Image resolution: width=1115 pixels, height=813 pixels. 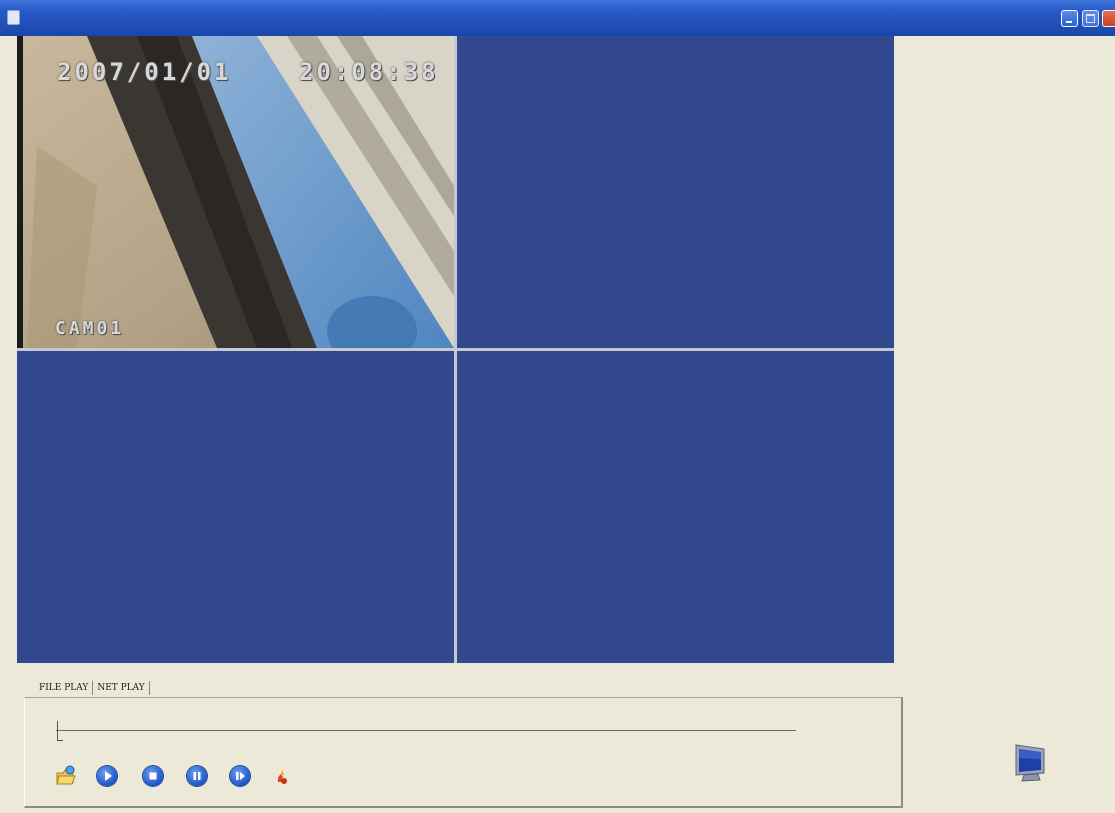 What do you see at coordinates (121, 688) in the screenshot?
I see `tab-net-play: NET PLAY` at bounding box center [121, 688].